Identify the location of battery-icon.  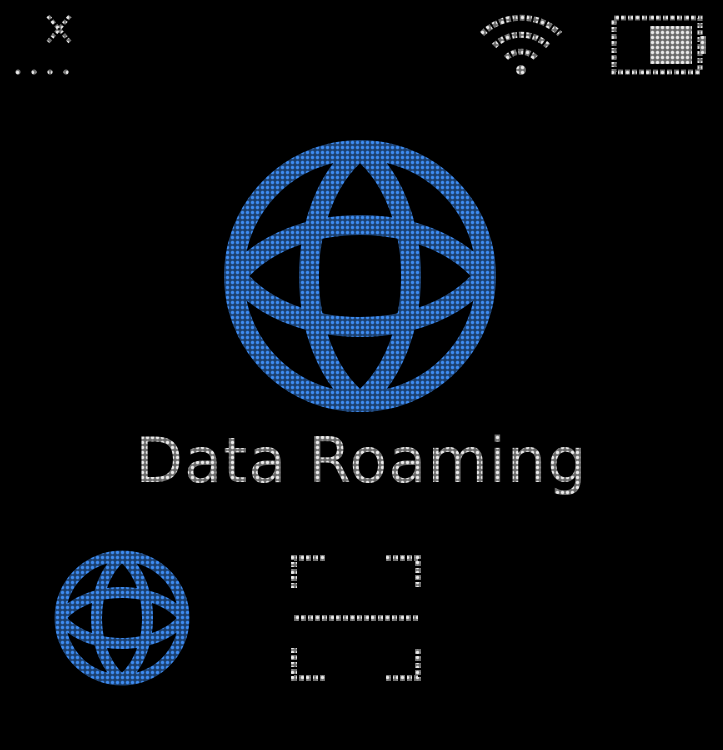
(660, 45).